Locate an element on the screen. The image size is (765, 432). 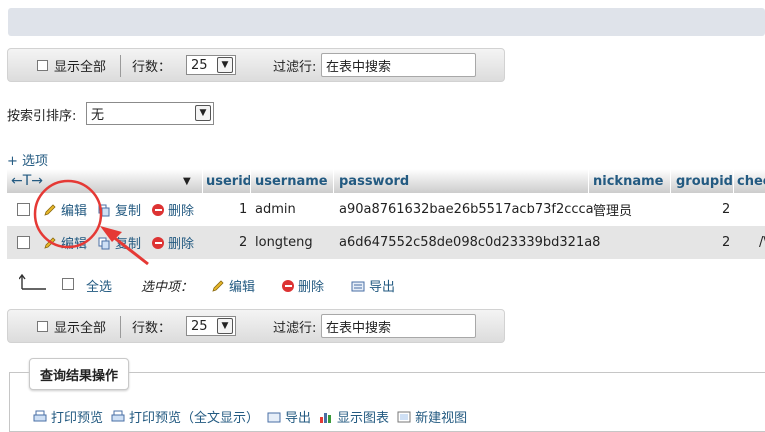
table-navigation-bottom: 显示全部 行数： 25 ▼ 过滤行: 在表中搜索 is located at coordinates (256, 326).